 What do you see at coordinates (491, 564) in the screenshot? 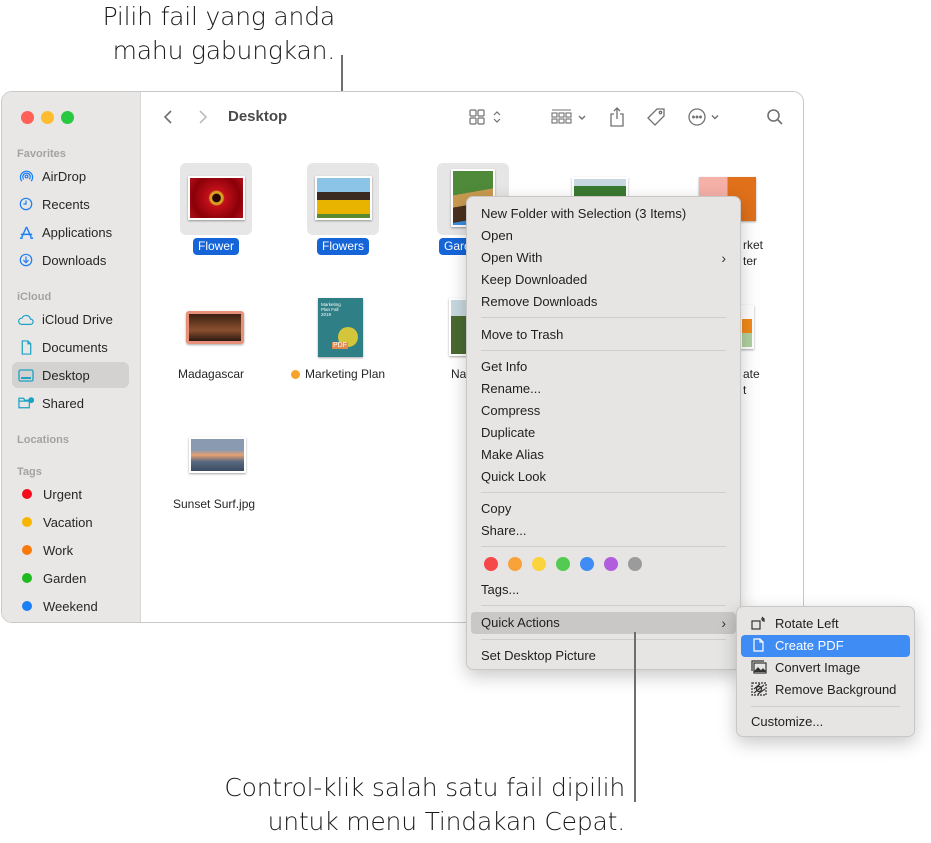
I see `tag-color-red` at bounding box center [491, 564].